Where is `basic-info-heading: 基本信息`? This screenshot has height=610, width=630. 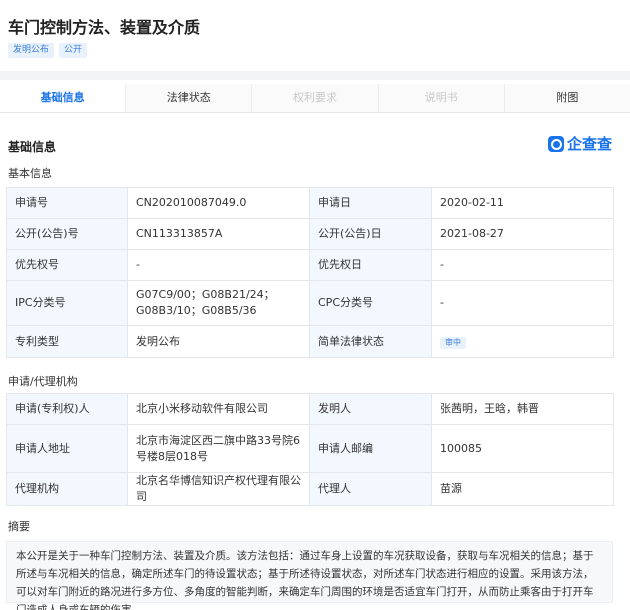
basic-info-heading: 基本信息 is located at coordinates (30, 173).